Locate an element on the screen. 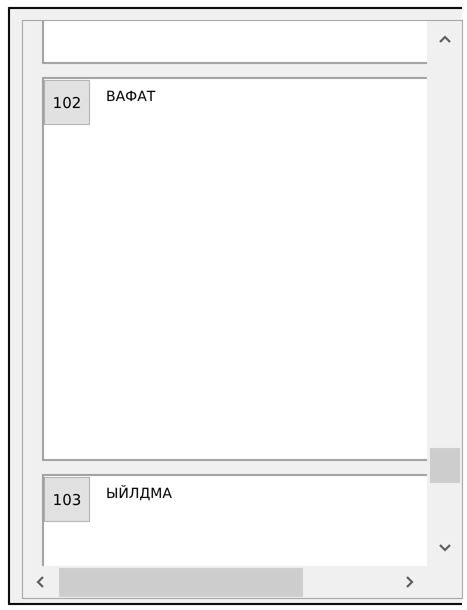  record-number: 102 is located at coordinates (67, 102).